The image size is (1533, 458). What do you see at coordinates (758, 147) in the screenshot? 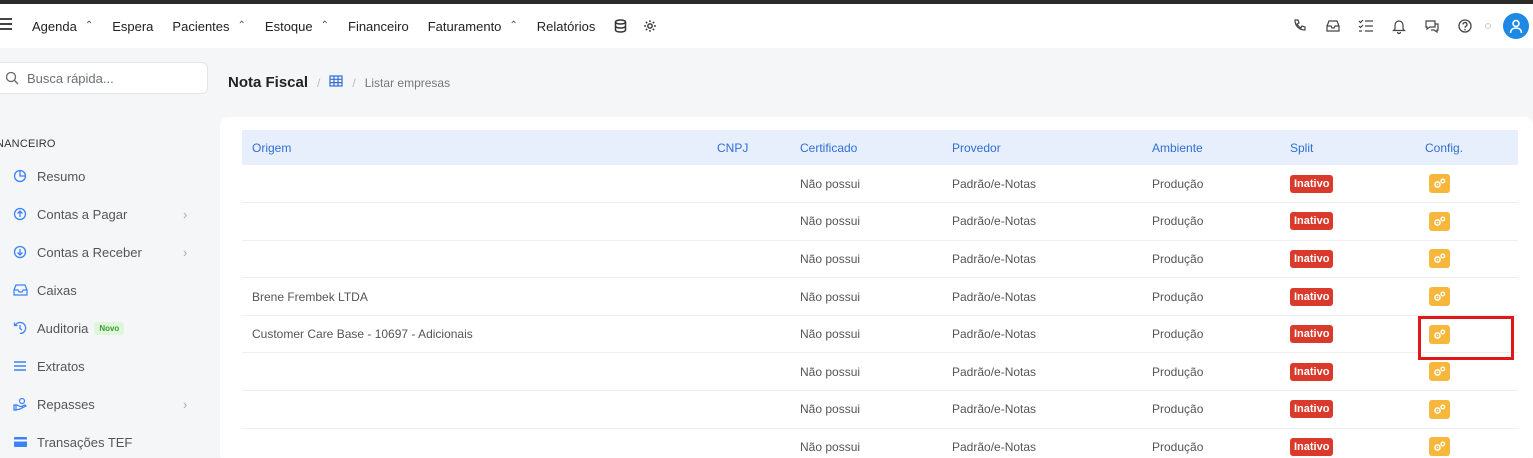
I see `col-cnpj: CNPJ` at bounding box center [758, 147].